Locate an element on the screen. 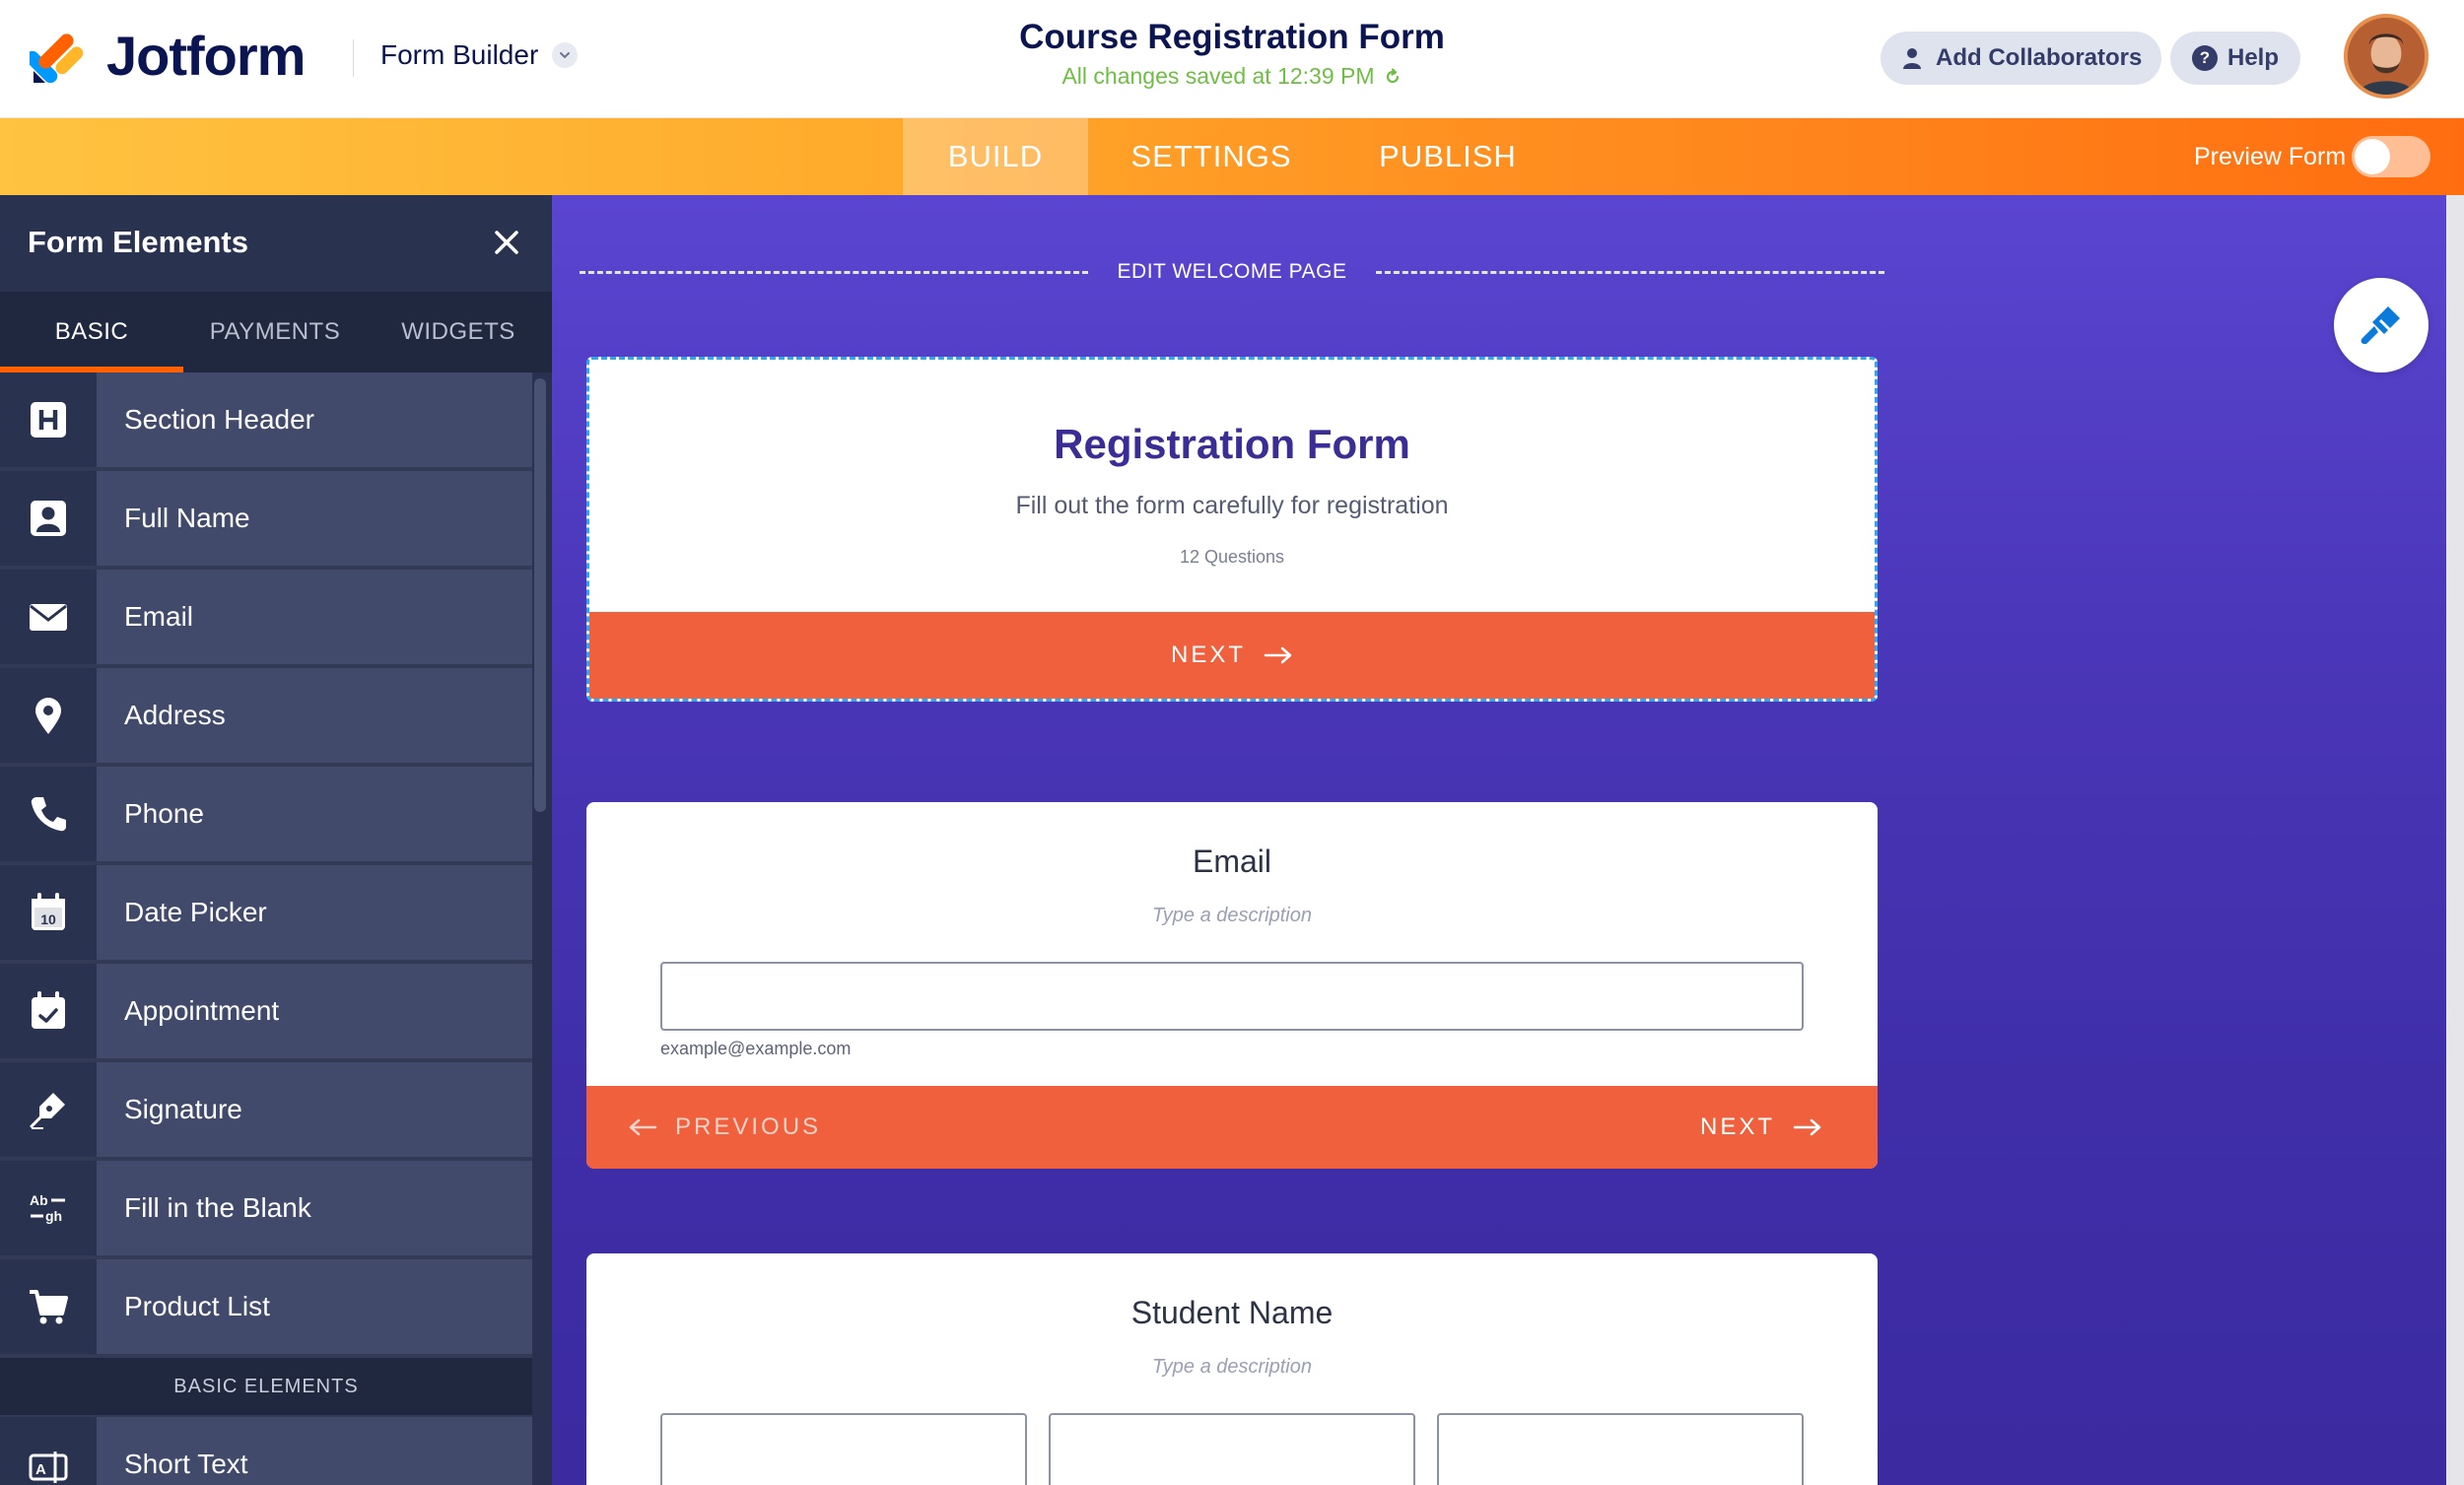  element-label: Full Name is located at coordinates (314, 518).